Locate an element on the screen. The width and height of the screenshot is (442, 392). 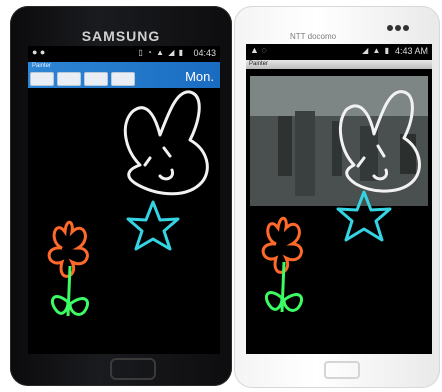
rabbit-doodle-left is located at coordinates (166, 143).